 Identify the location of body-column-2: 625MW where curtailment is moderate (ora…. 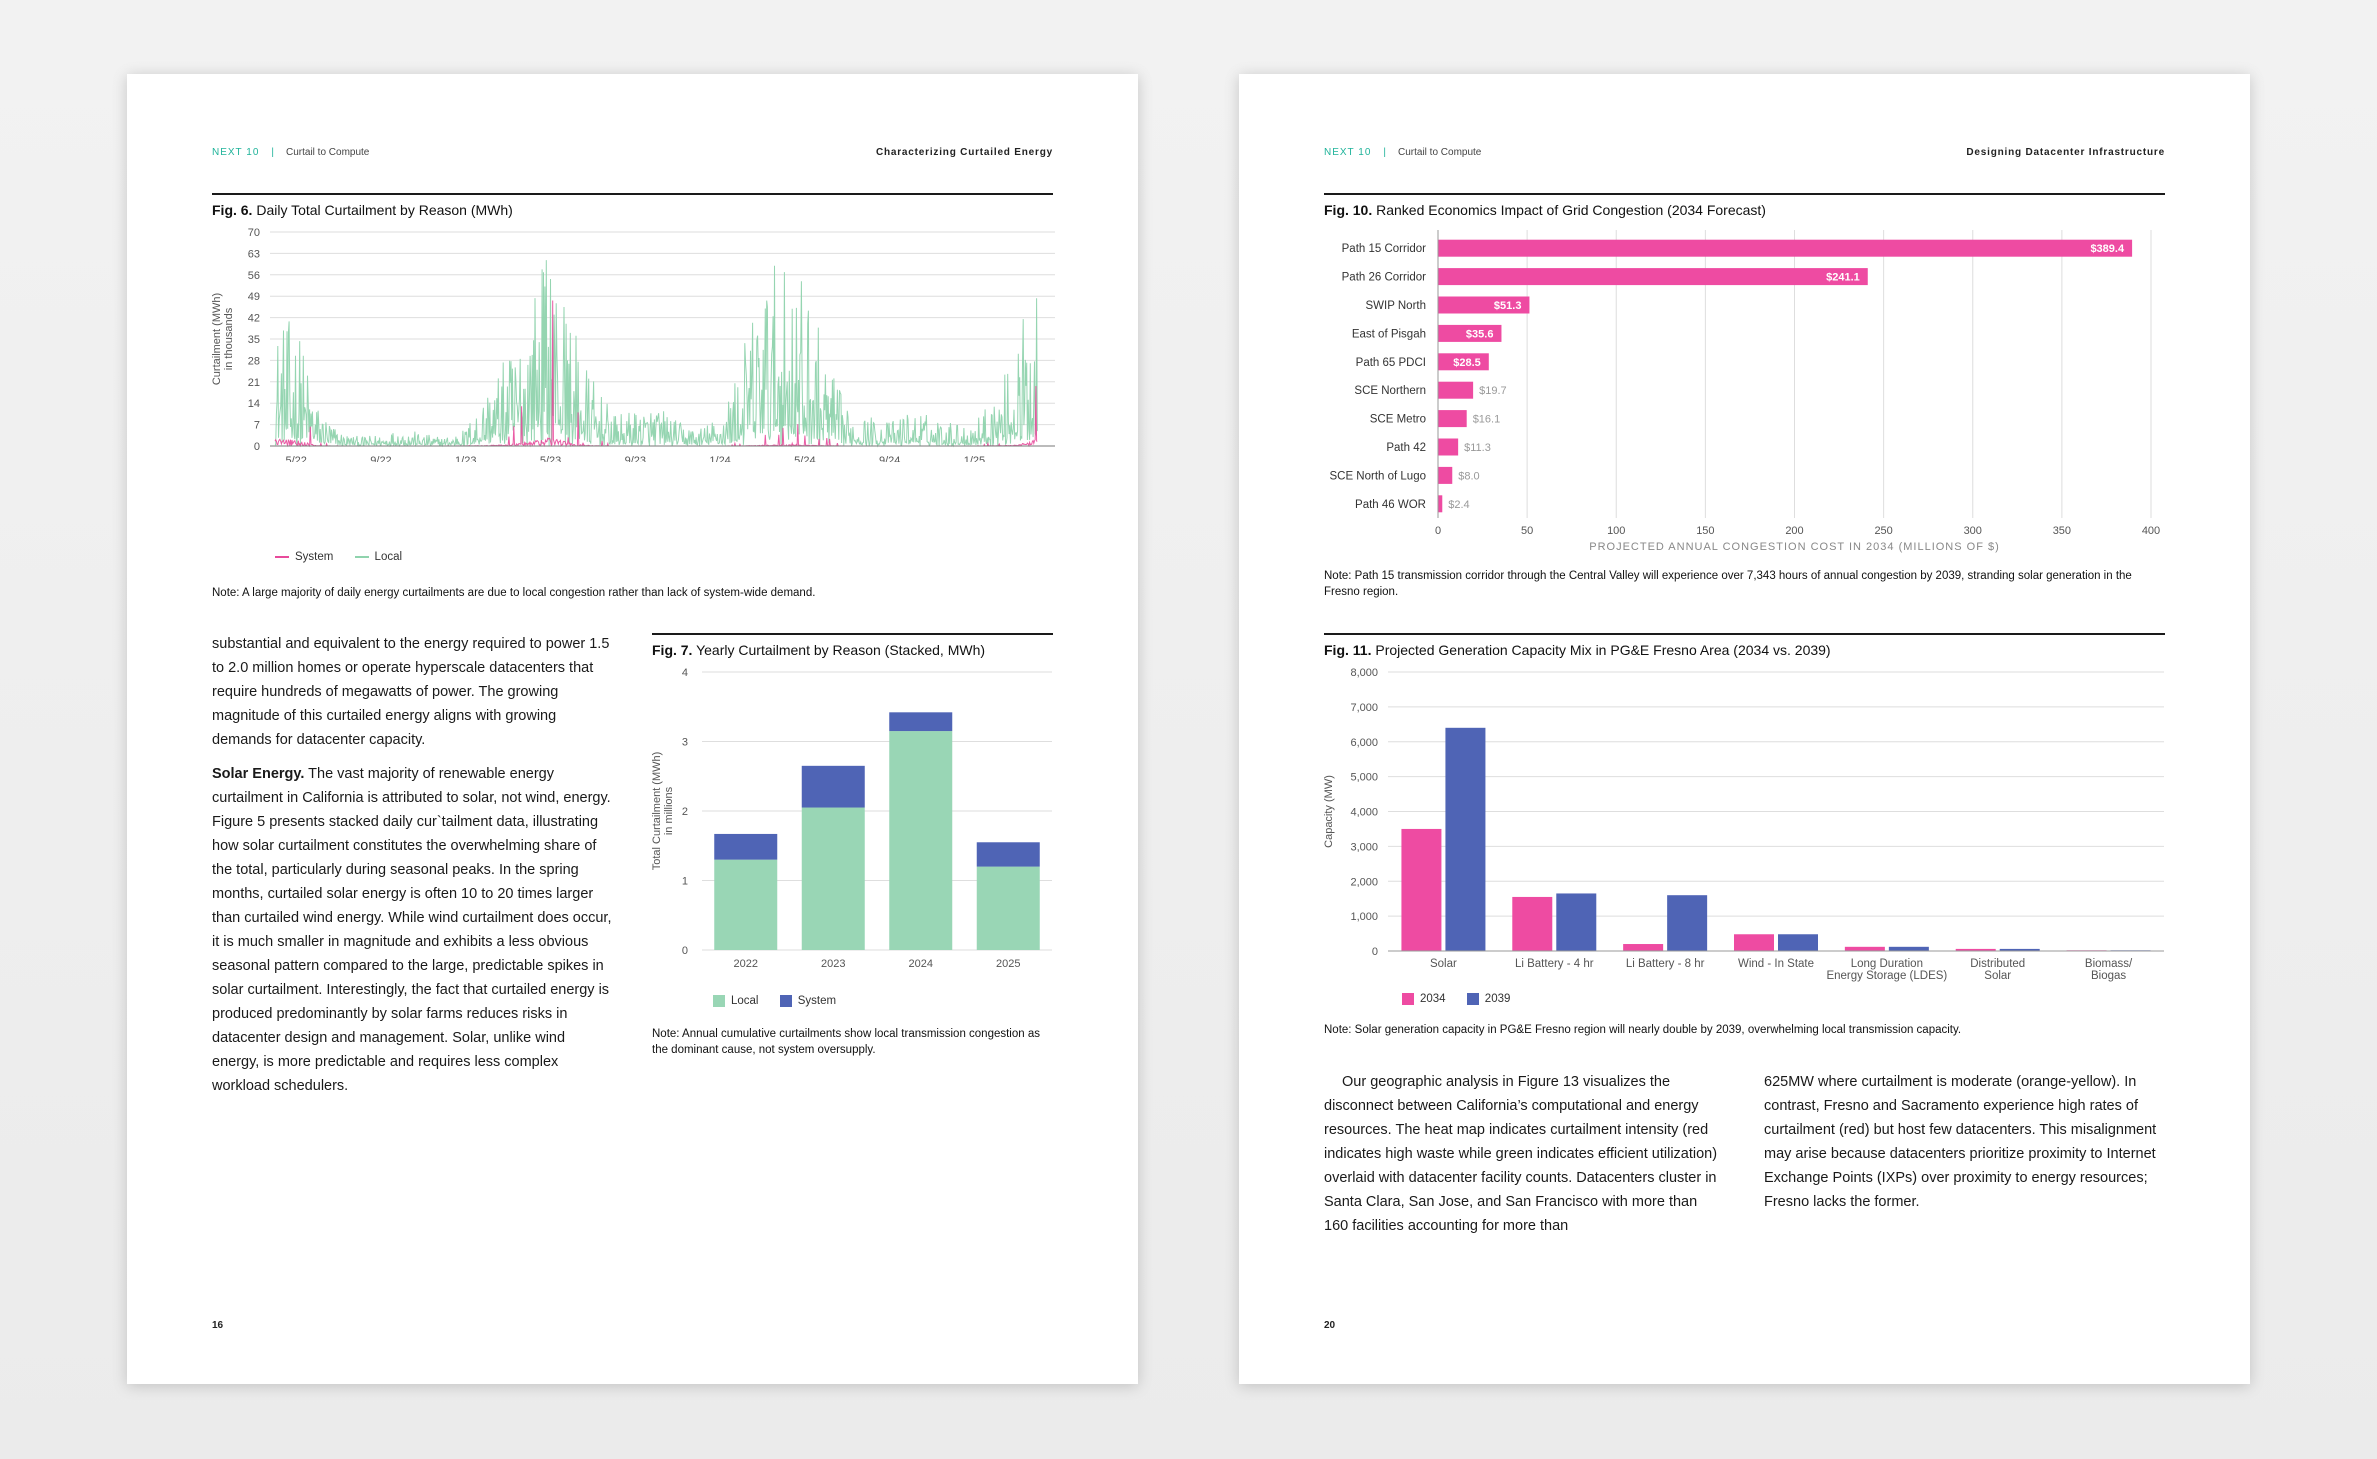
(1960, 1142).